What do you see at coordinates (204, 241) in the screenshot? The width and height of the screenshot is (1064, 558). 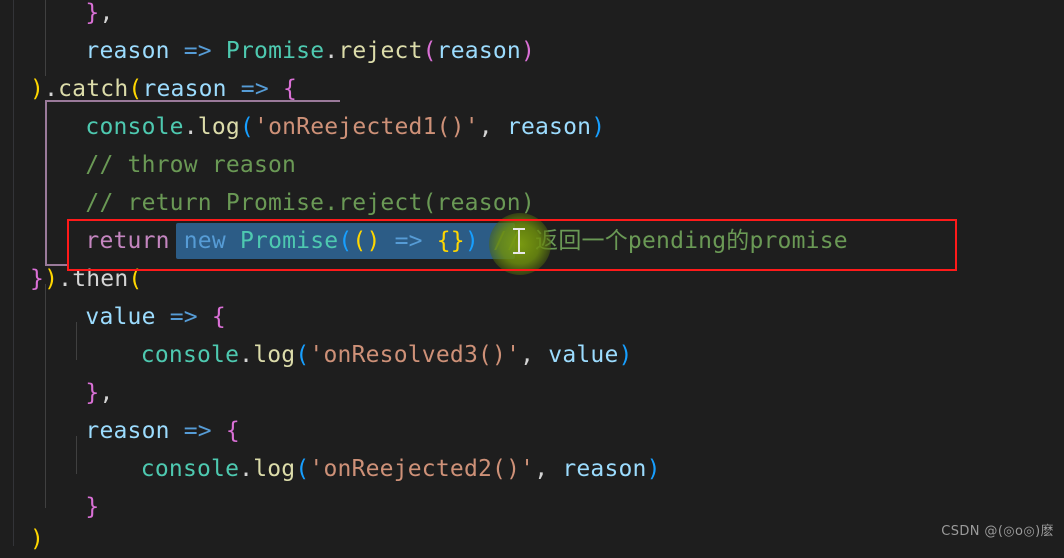 I see `token: new` at bounding box center [204, 241].